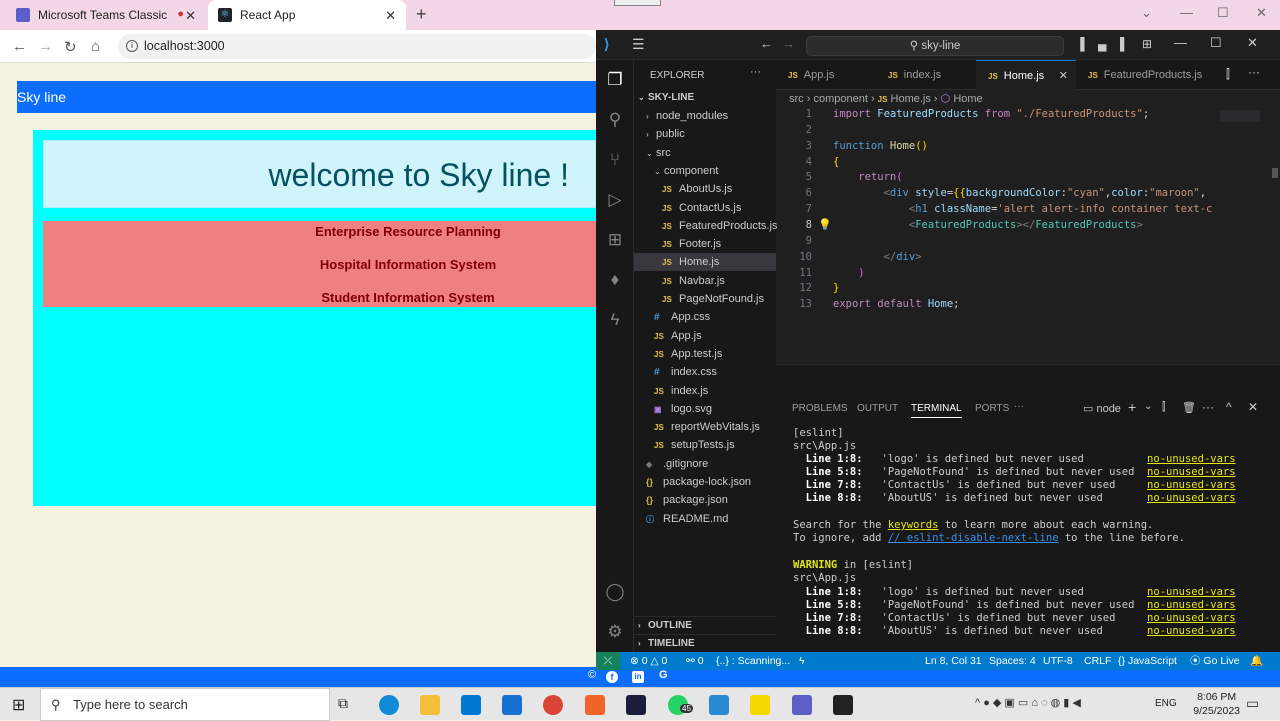  Describe the element at coordinates (132, 46) in the screenshot. I see `info-icon: i` at that location.